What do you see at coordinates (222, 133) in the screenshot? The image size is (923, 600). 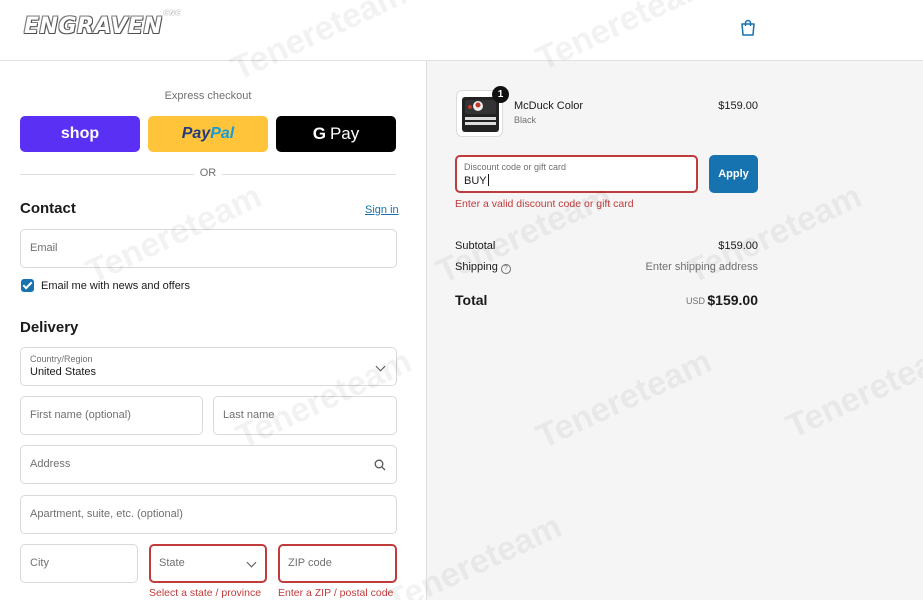 I see `paypal-label-part2: Pal` at bounding box center [222, 133].